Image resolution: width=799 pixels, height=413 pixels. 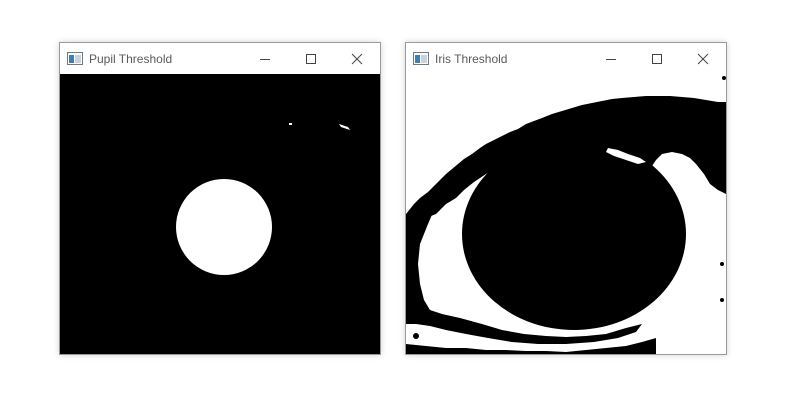 I want to click on window-title: Iris Threshold, so click(x=471, y=58).